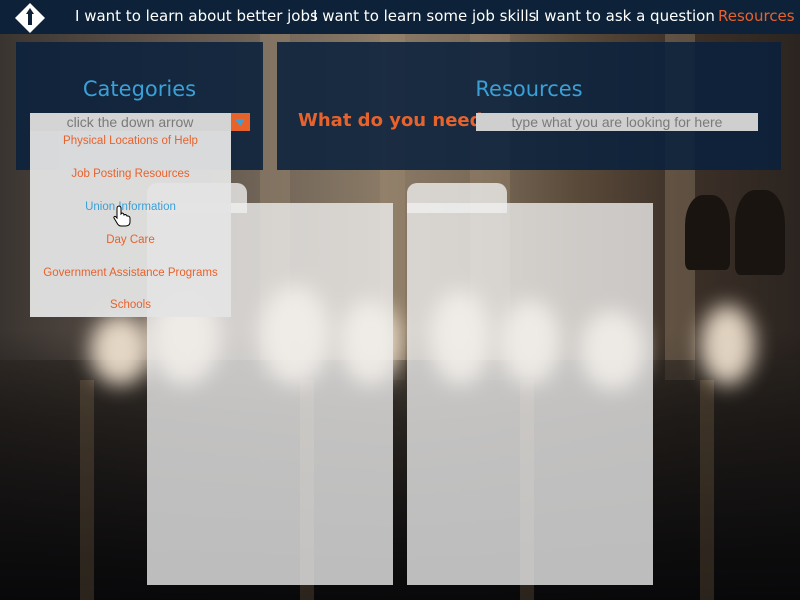 This screenshot has height=600, width=800. What do you see at coordinates (130, 240) in the screenshot?
I see `dropdown-option-day-care: Day Care` at bounding box center [130, 240].